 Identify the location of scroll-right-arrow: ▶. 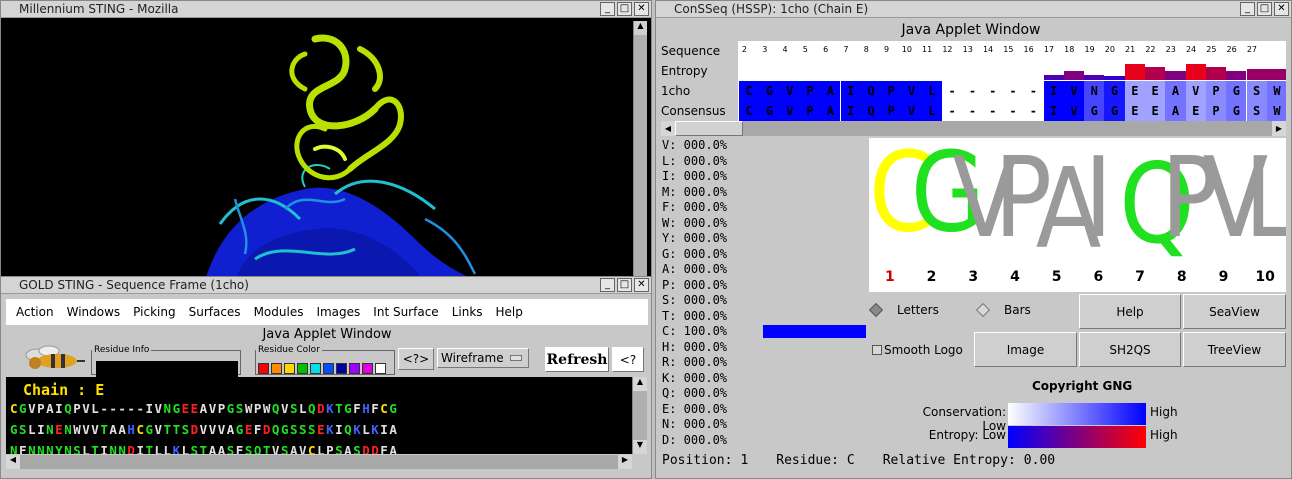
(1279, 128).